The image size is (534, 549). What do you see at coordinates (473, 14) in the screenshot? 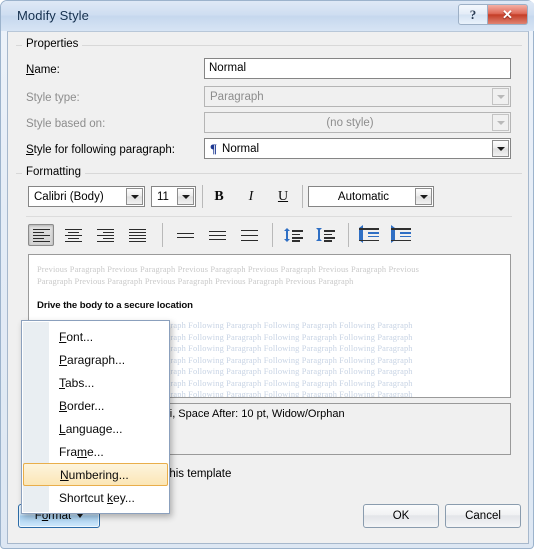
I see `help-icon: ?` at bounding box center [473, 14].